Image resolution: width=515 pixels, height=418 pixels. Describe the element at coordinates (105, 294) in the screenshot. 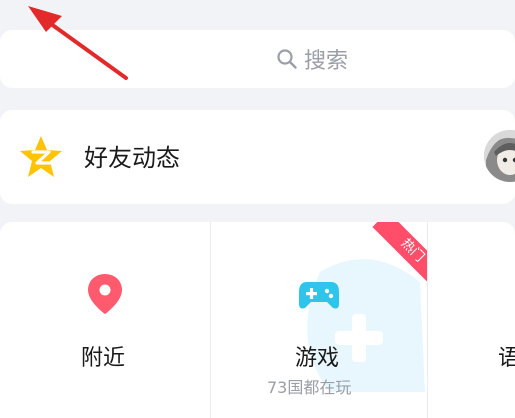

I see `location-pin-icon` at that location.